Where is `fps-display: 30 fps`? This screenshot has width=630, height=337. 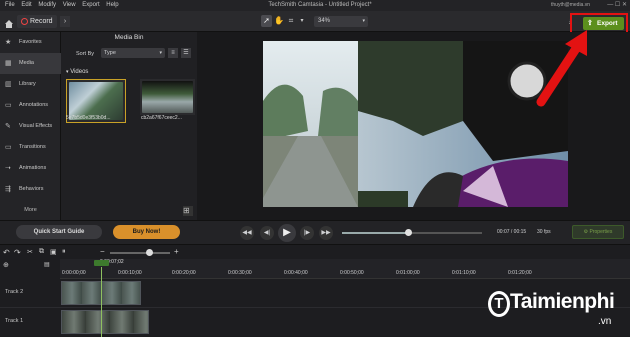 fps-display: 30 fps is located at coordinates (544, 232).